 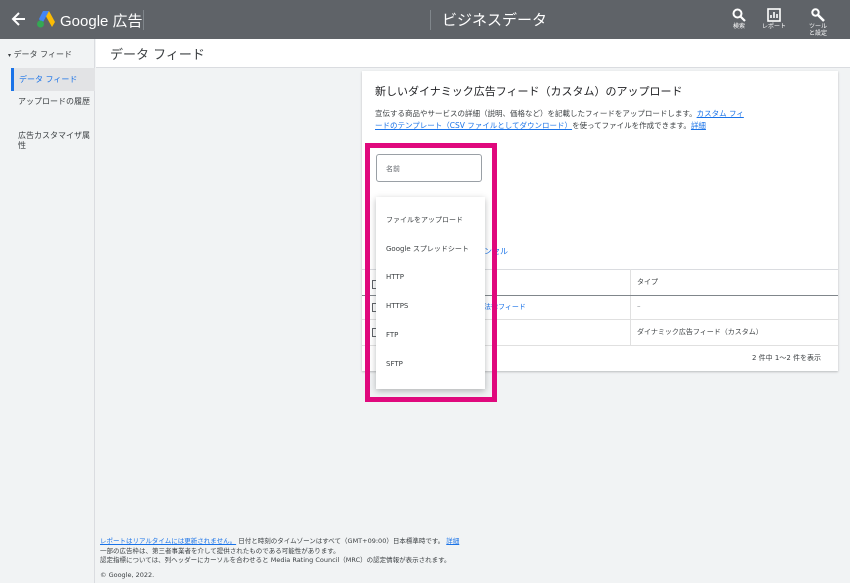 I want to click on feed-type: ダイナミック広告フィード（カスタム）, so click(x=700, y=332).